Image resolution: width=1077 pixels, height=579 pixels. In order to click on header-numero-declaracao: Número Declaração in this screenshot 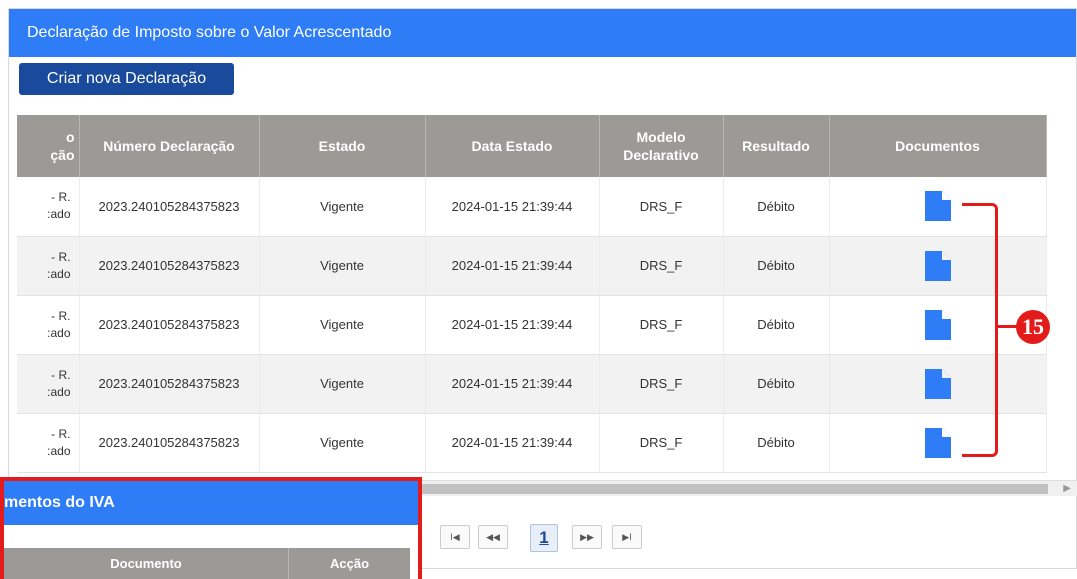, I will do `click(169, 146)`.